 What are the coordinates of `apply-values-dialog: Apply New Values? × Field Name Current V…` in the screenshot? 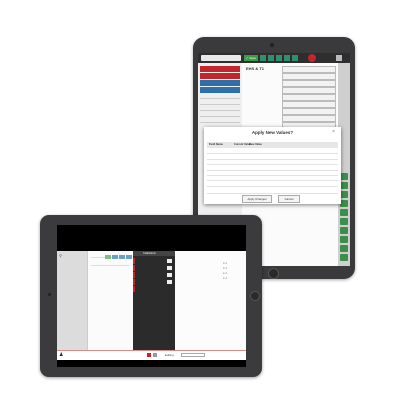 It's located at (272, 165).